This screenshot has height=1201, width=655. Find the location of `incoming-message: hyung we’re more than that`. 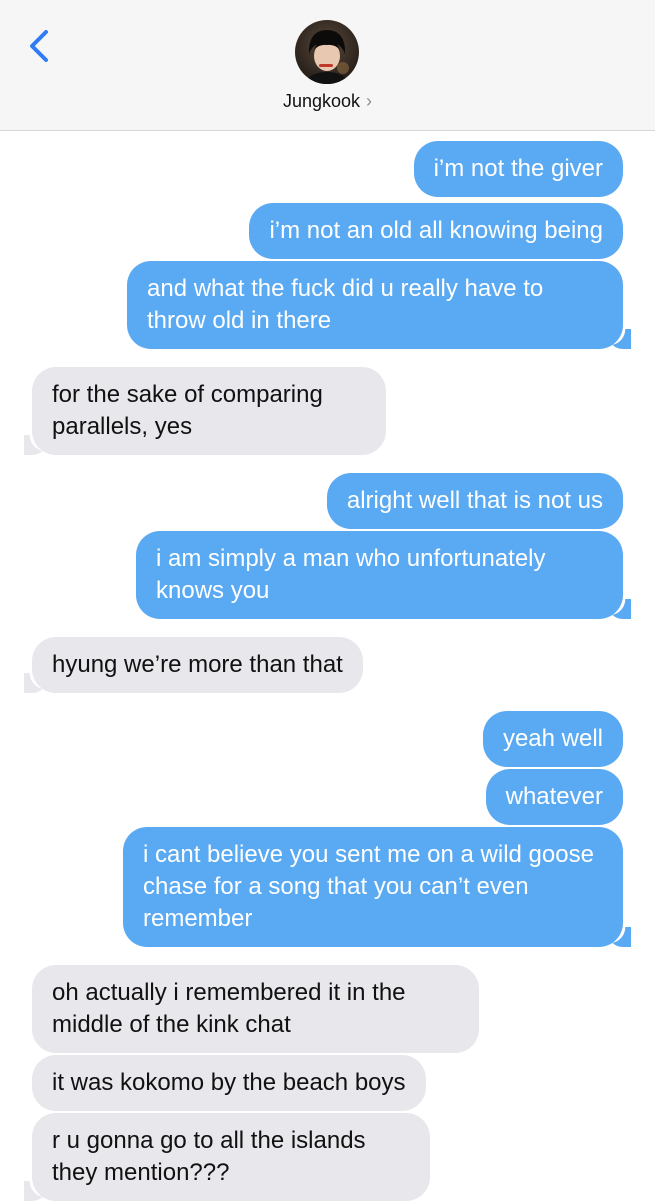

incoming-message: hyung we’re more than that is located at coordinates (193, 665).